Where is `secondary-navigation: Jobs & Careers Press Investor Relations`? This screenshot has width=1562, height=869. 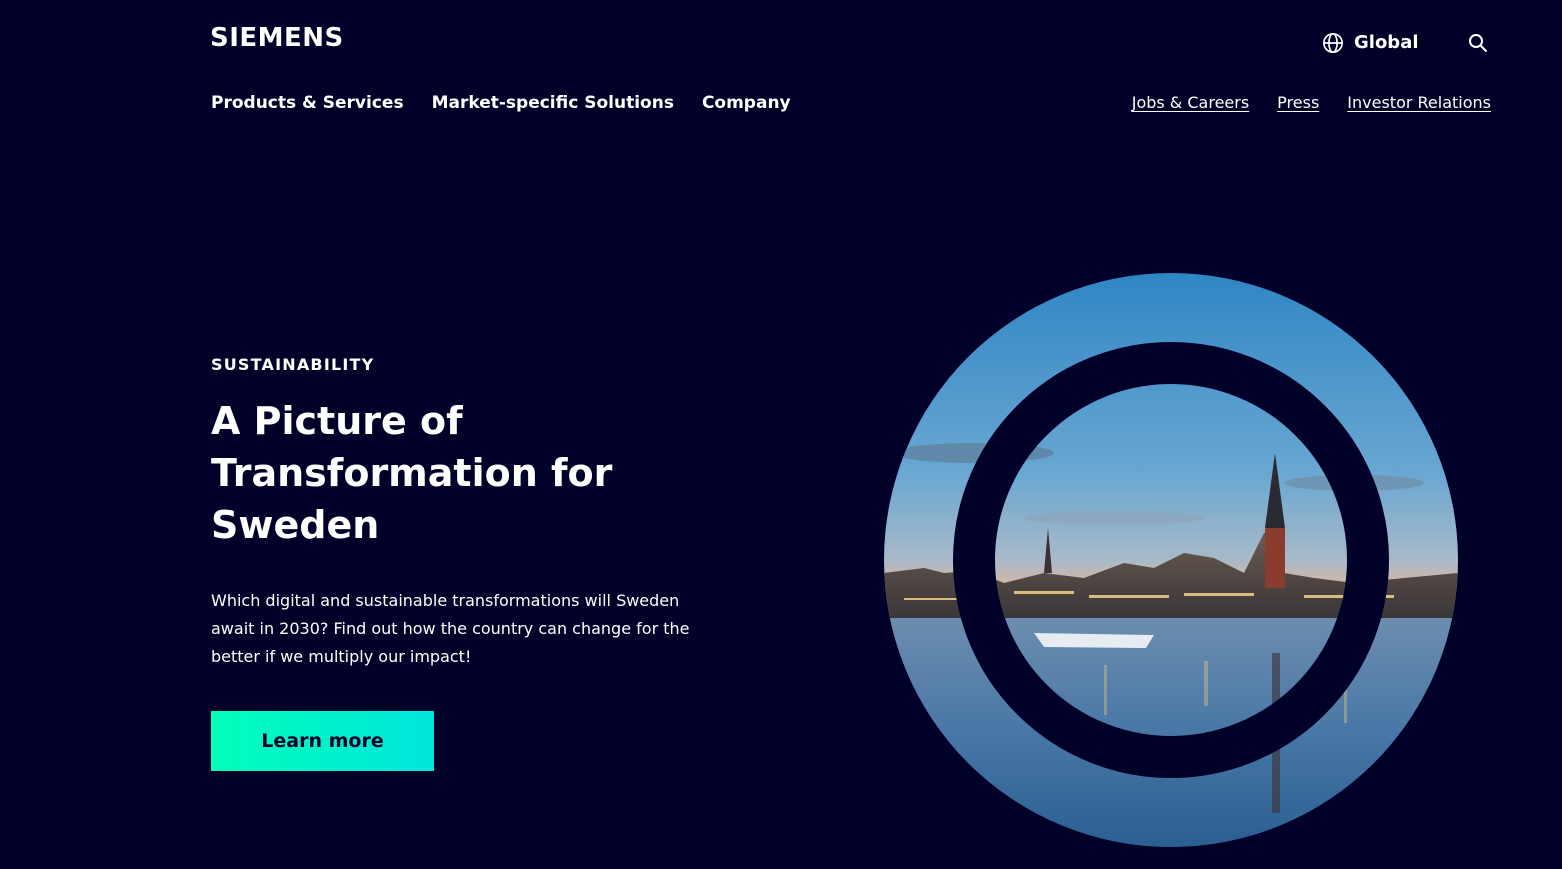
secondary-navigation: Jobs & Careers Press Investor Relations is located at coordinates (1311, 103).